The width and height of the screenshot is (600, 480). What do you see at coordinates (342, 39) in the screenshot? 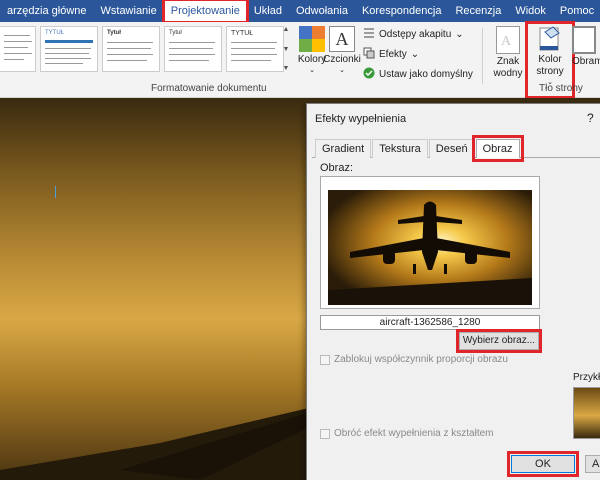
I see `fonts-icon: A` at bounding box center [342, 39].